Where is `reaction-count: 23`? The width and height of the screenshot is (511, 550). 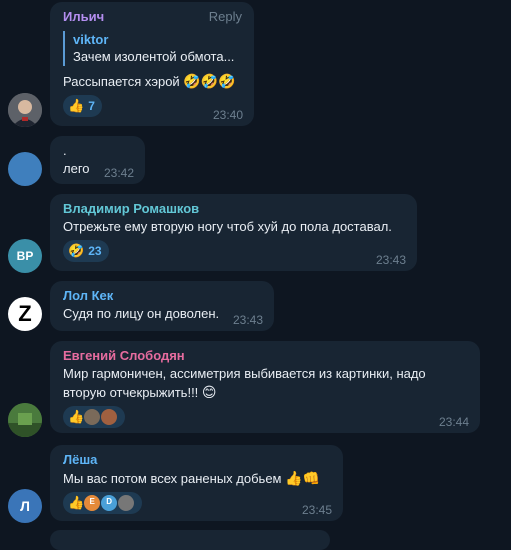 reaction-count: 23 is located at coordinates (95, 251).